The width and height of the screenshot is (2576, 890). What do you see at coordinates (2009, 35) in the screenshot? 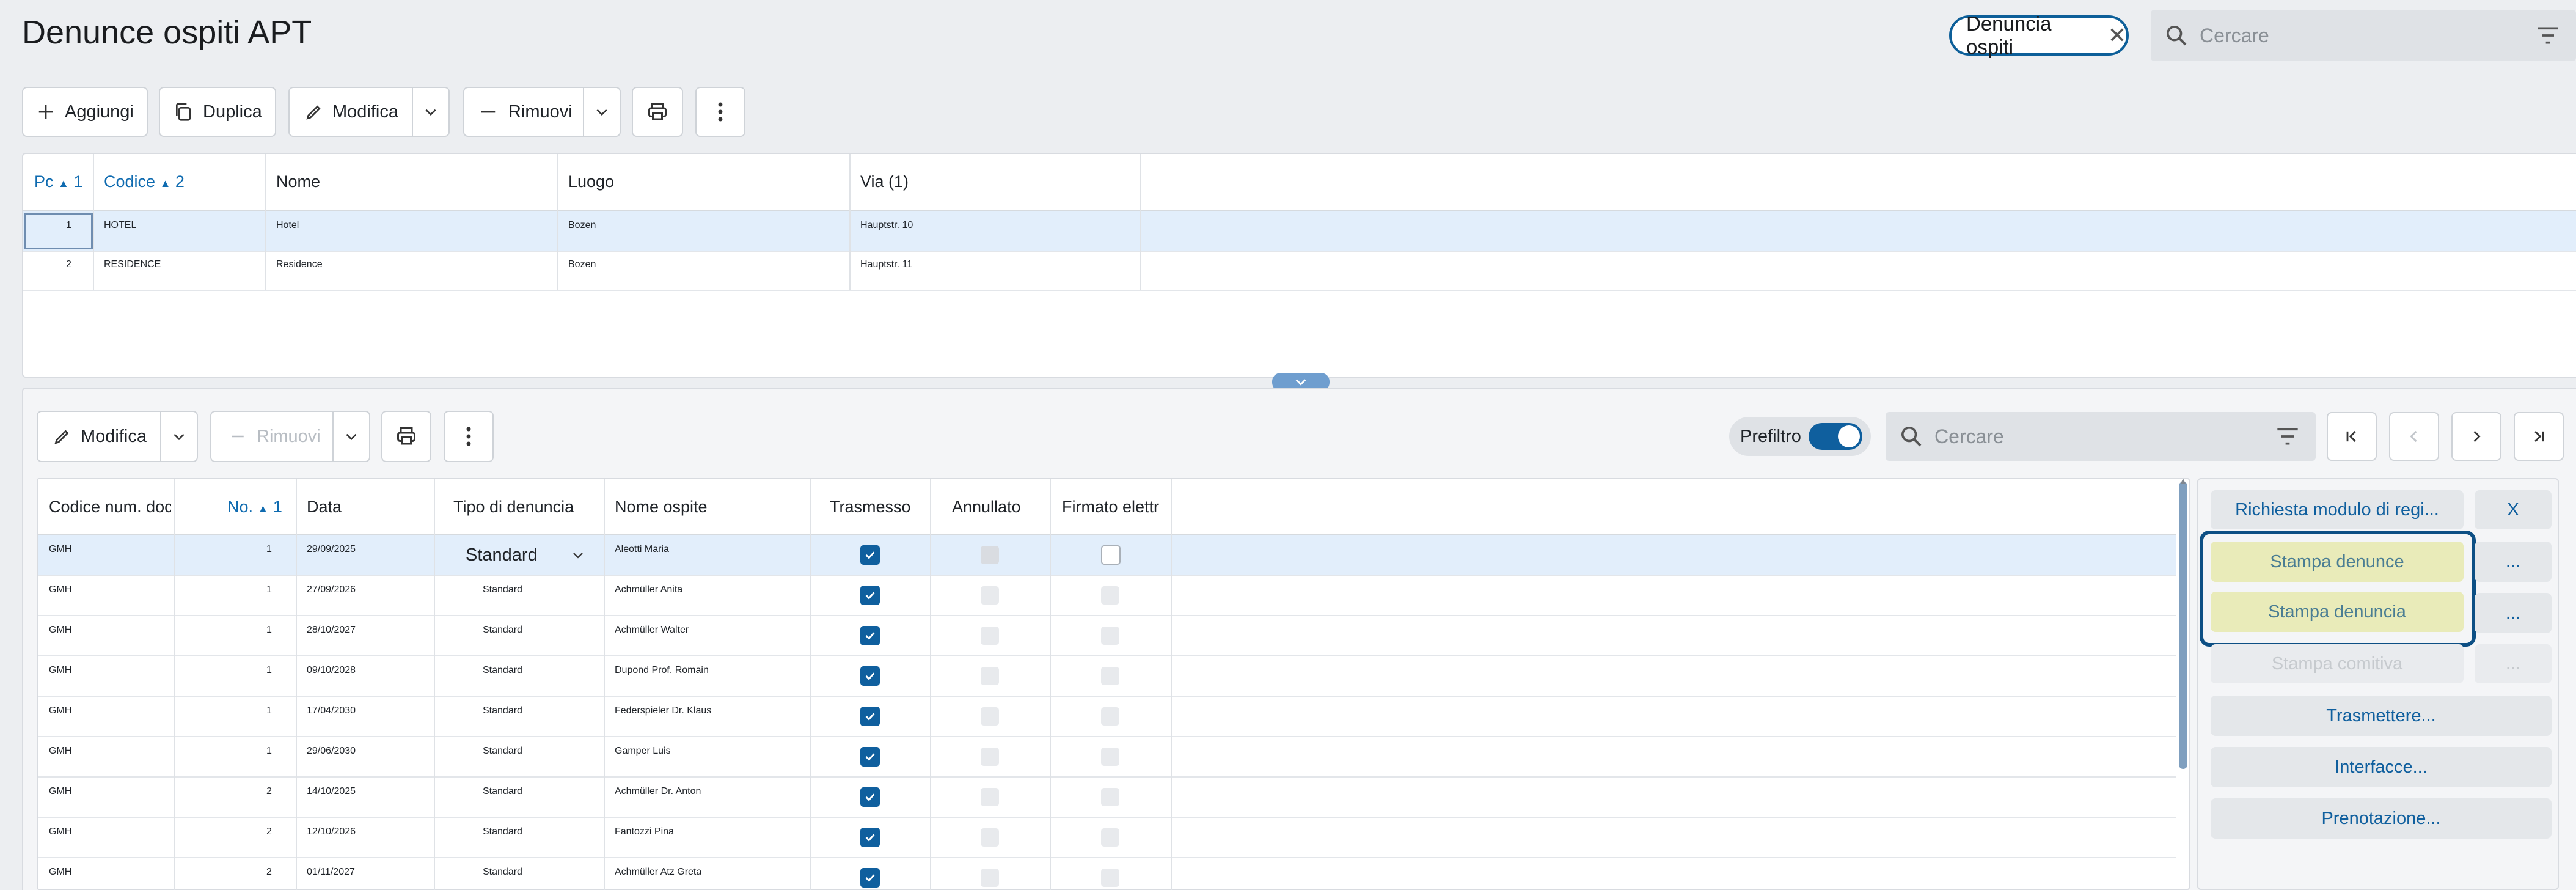
I see `filter-chip-label: Denuncia ospiti` at bounding box center [2009, 35].